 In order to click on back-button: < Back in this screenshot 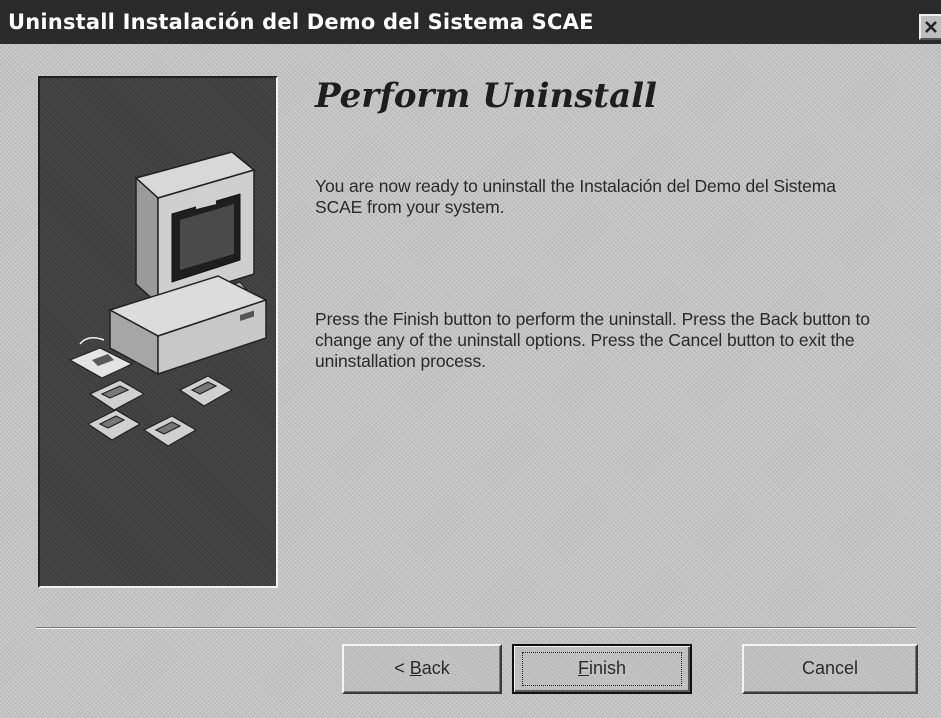, I will do `click(422, 669)`.